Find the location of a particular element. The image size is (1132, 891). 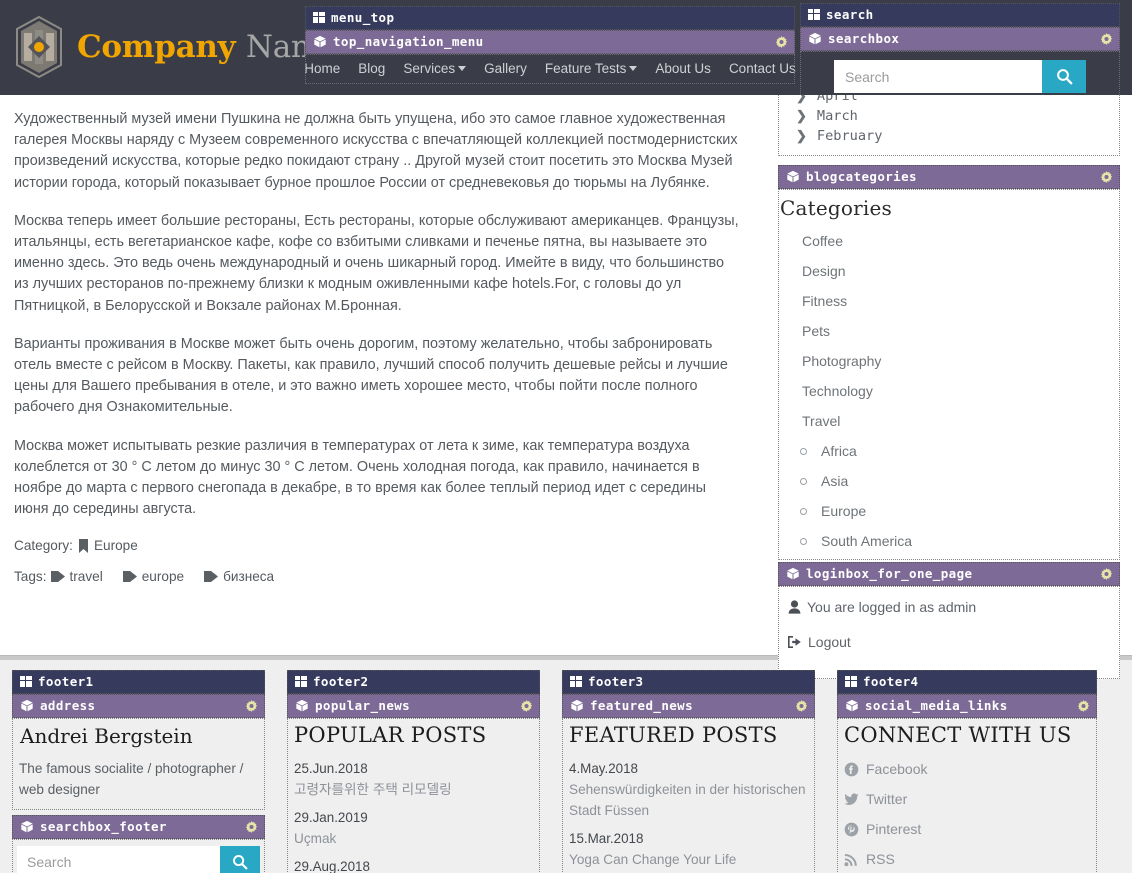

category-link: Fitness is located at coordinates (949, 301).